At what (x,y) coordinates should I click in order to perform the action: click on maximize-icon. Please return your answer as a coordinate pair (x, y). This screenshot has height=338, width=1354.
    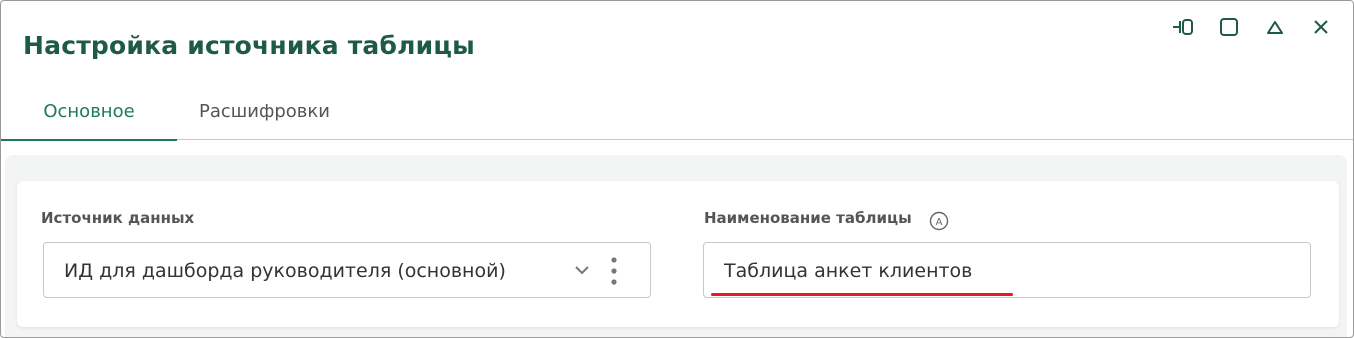
    Looking at the image, I should click on (1229, 27).